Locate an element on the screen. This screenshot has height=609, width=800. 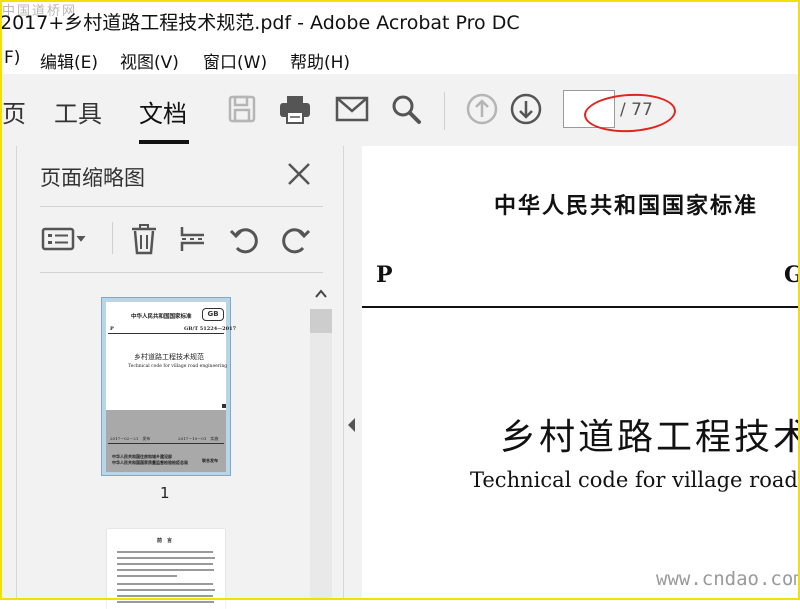
thumb-header: 中华人民共和国国家标准 is located at coordinates (161, 317).